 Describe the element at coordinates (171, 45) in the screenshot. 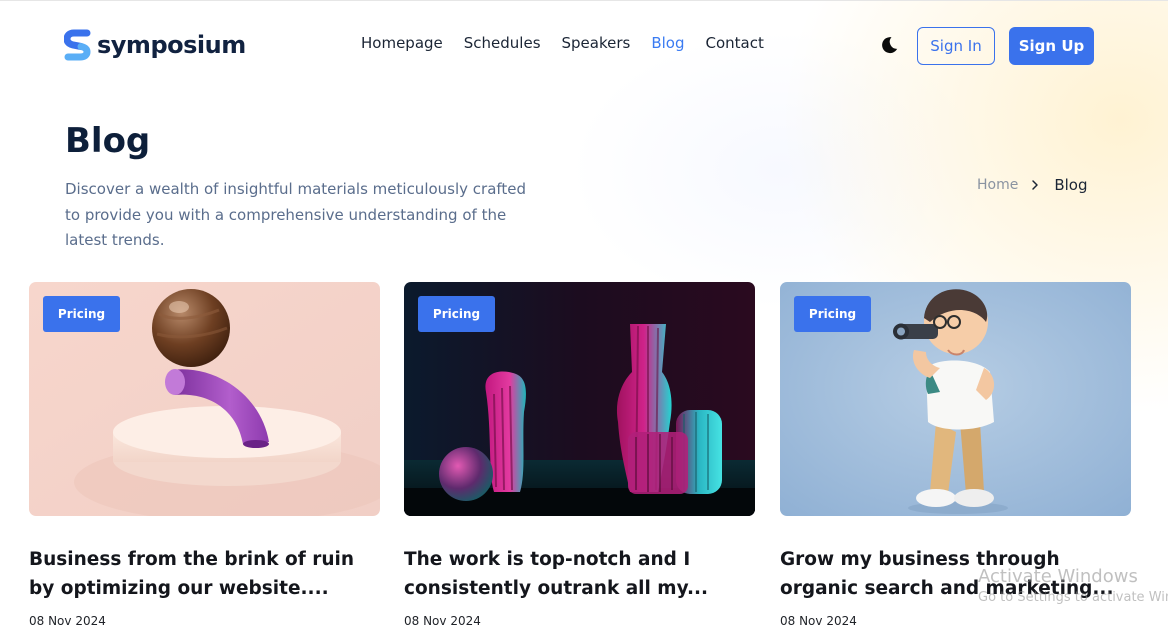

I see `logo-text: symposium` at that location.